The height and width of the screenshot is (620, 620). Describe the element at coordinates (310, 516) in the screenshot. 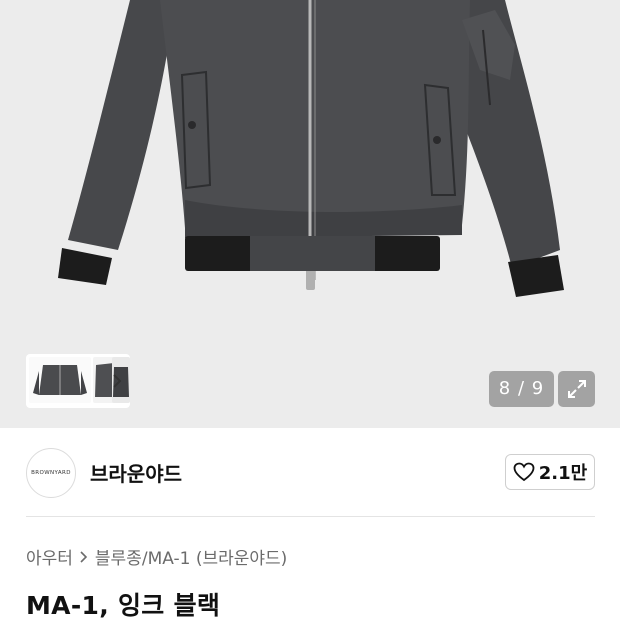

I see `divider` at that location.